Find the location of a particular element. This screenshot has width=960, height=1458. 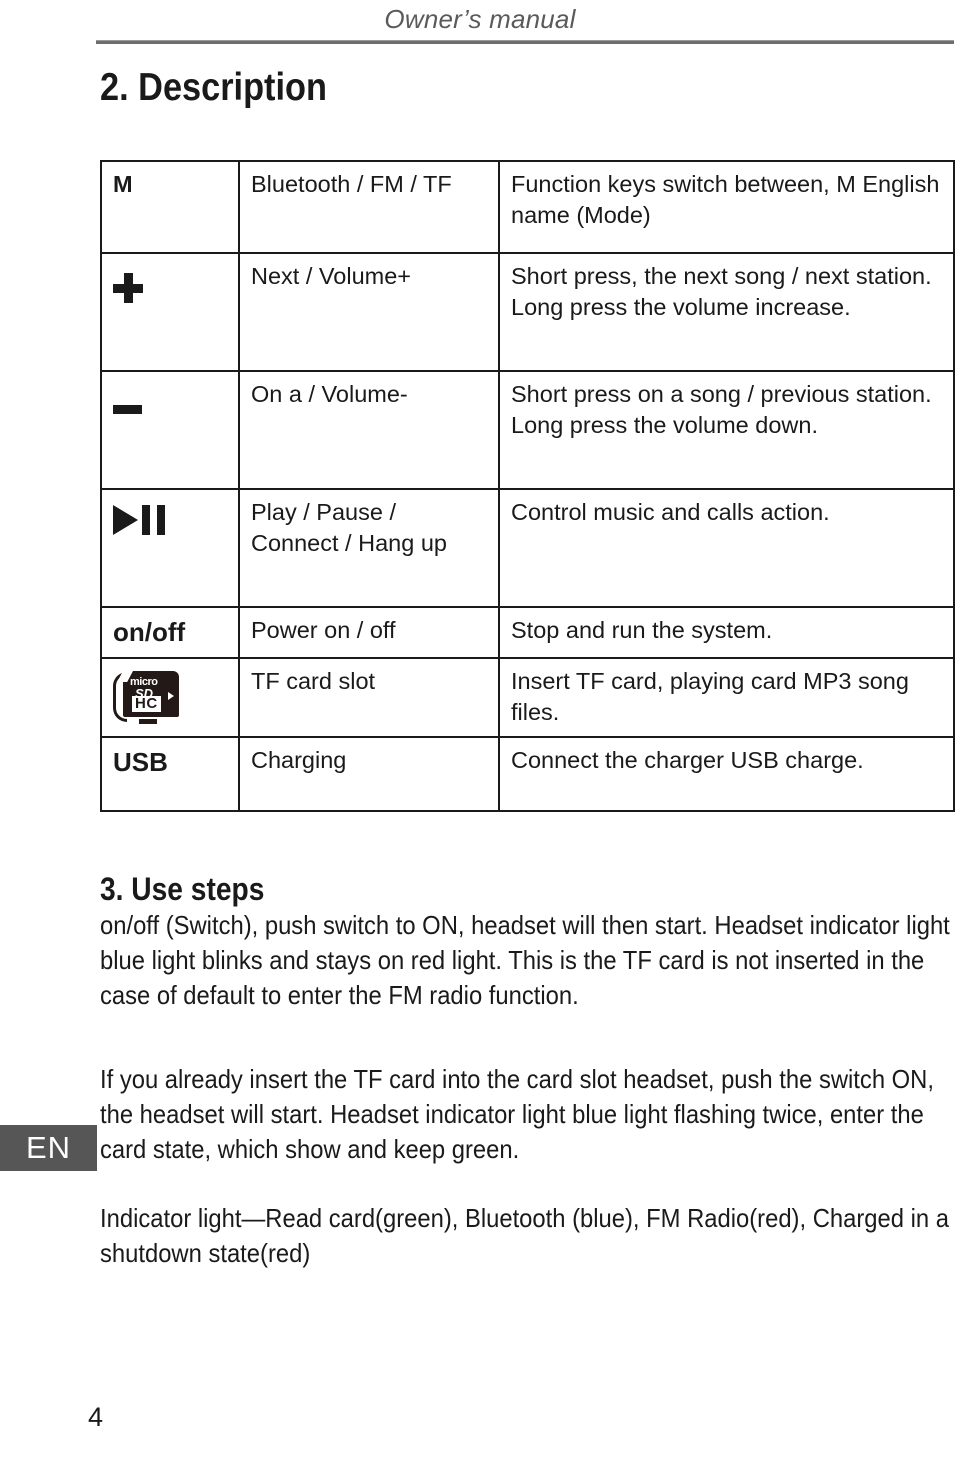

key-cell-volume-down is located at coordinates (170, 430).